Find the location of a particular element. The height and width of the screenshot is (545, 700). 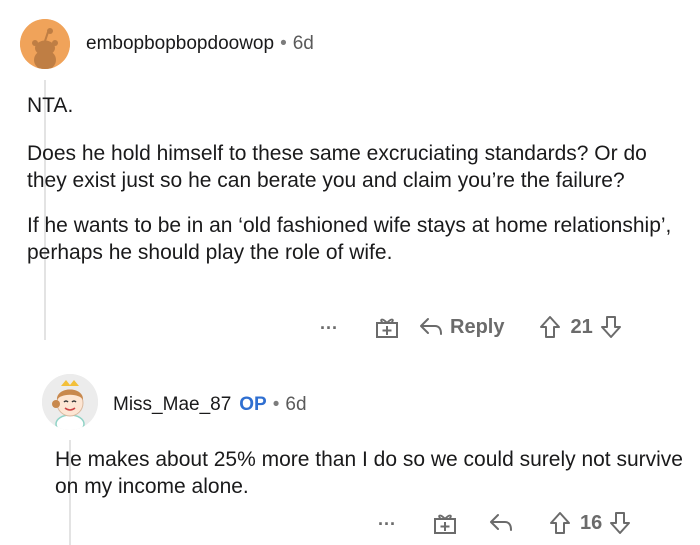

comment-actions: ... Reply 21 is located at coordinates (471, 326).